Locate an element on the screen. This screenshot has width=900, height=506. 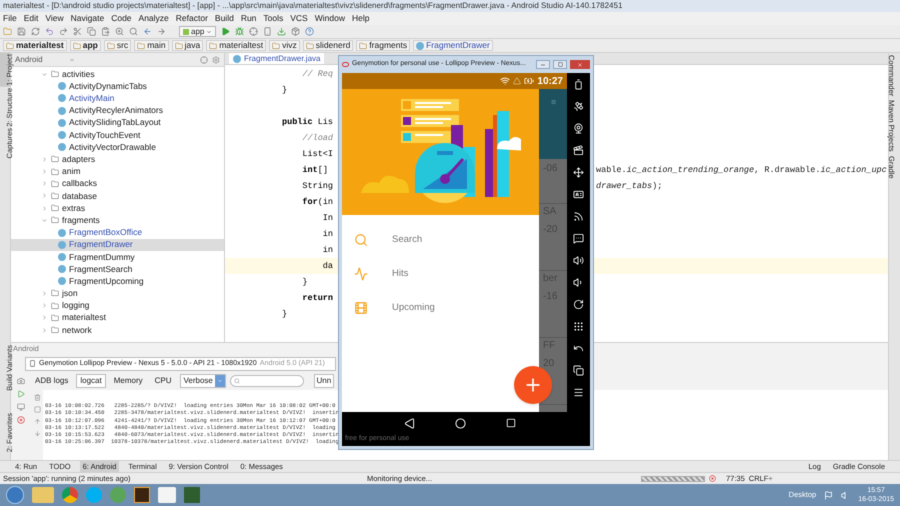
tree-item: FragmentDummy is located at coordinates (117, 256).